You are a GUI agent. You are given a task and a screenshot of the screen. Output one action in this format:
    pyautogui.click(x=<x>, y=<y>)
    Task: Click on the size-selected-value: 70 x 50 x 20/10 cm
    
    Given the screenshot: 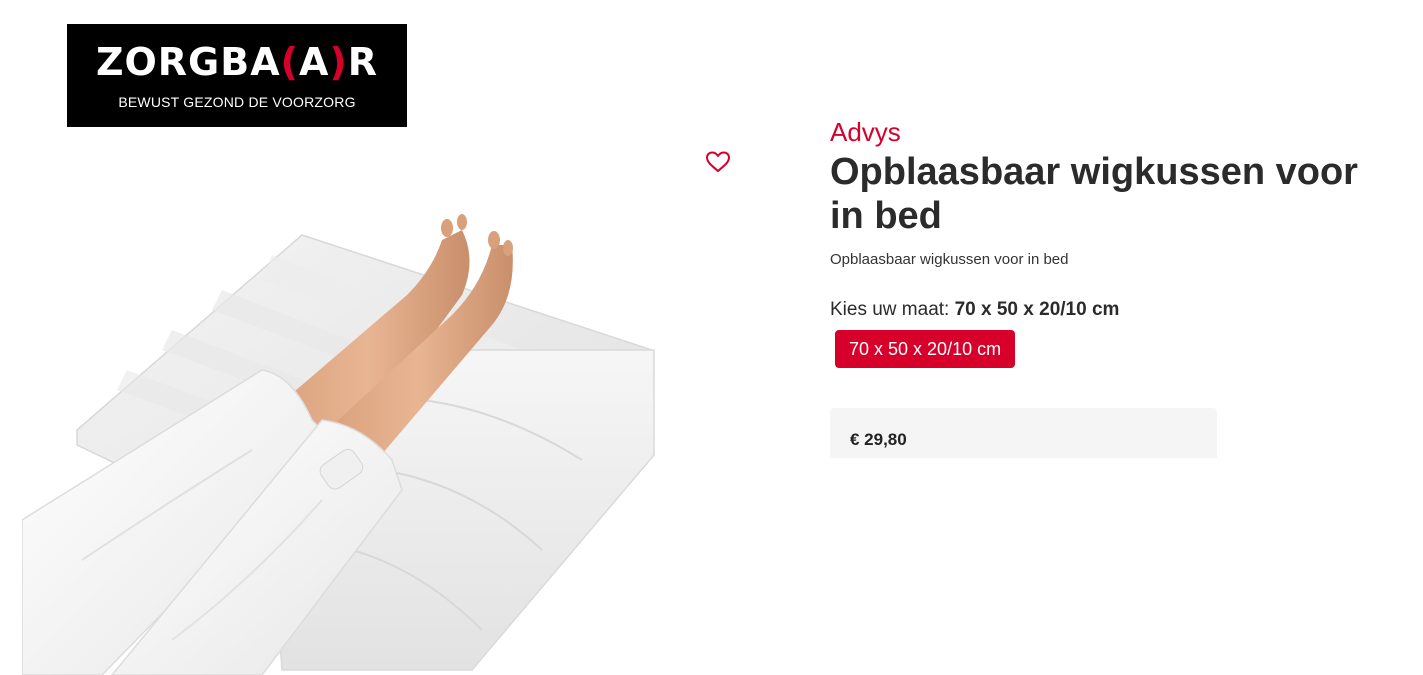 What is the action you would take?
    pyautogui.click(x=1037, y=309)
    